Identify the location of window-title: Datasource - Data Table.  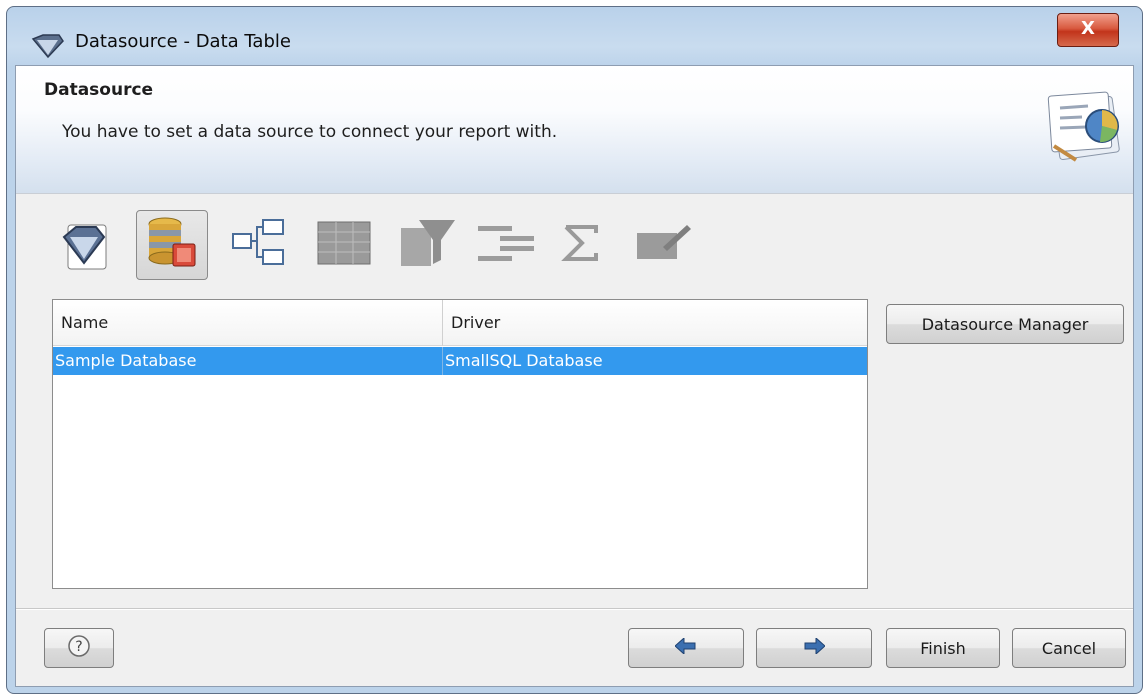
(183, 41).